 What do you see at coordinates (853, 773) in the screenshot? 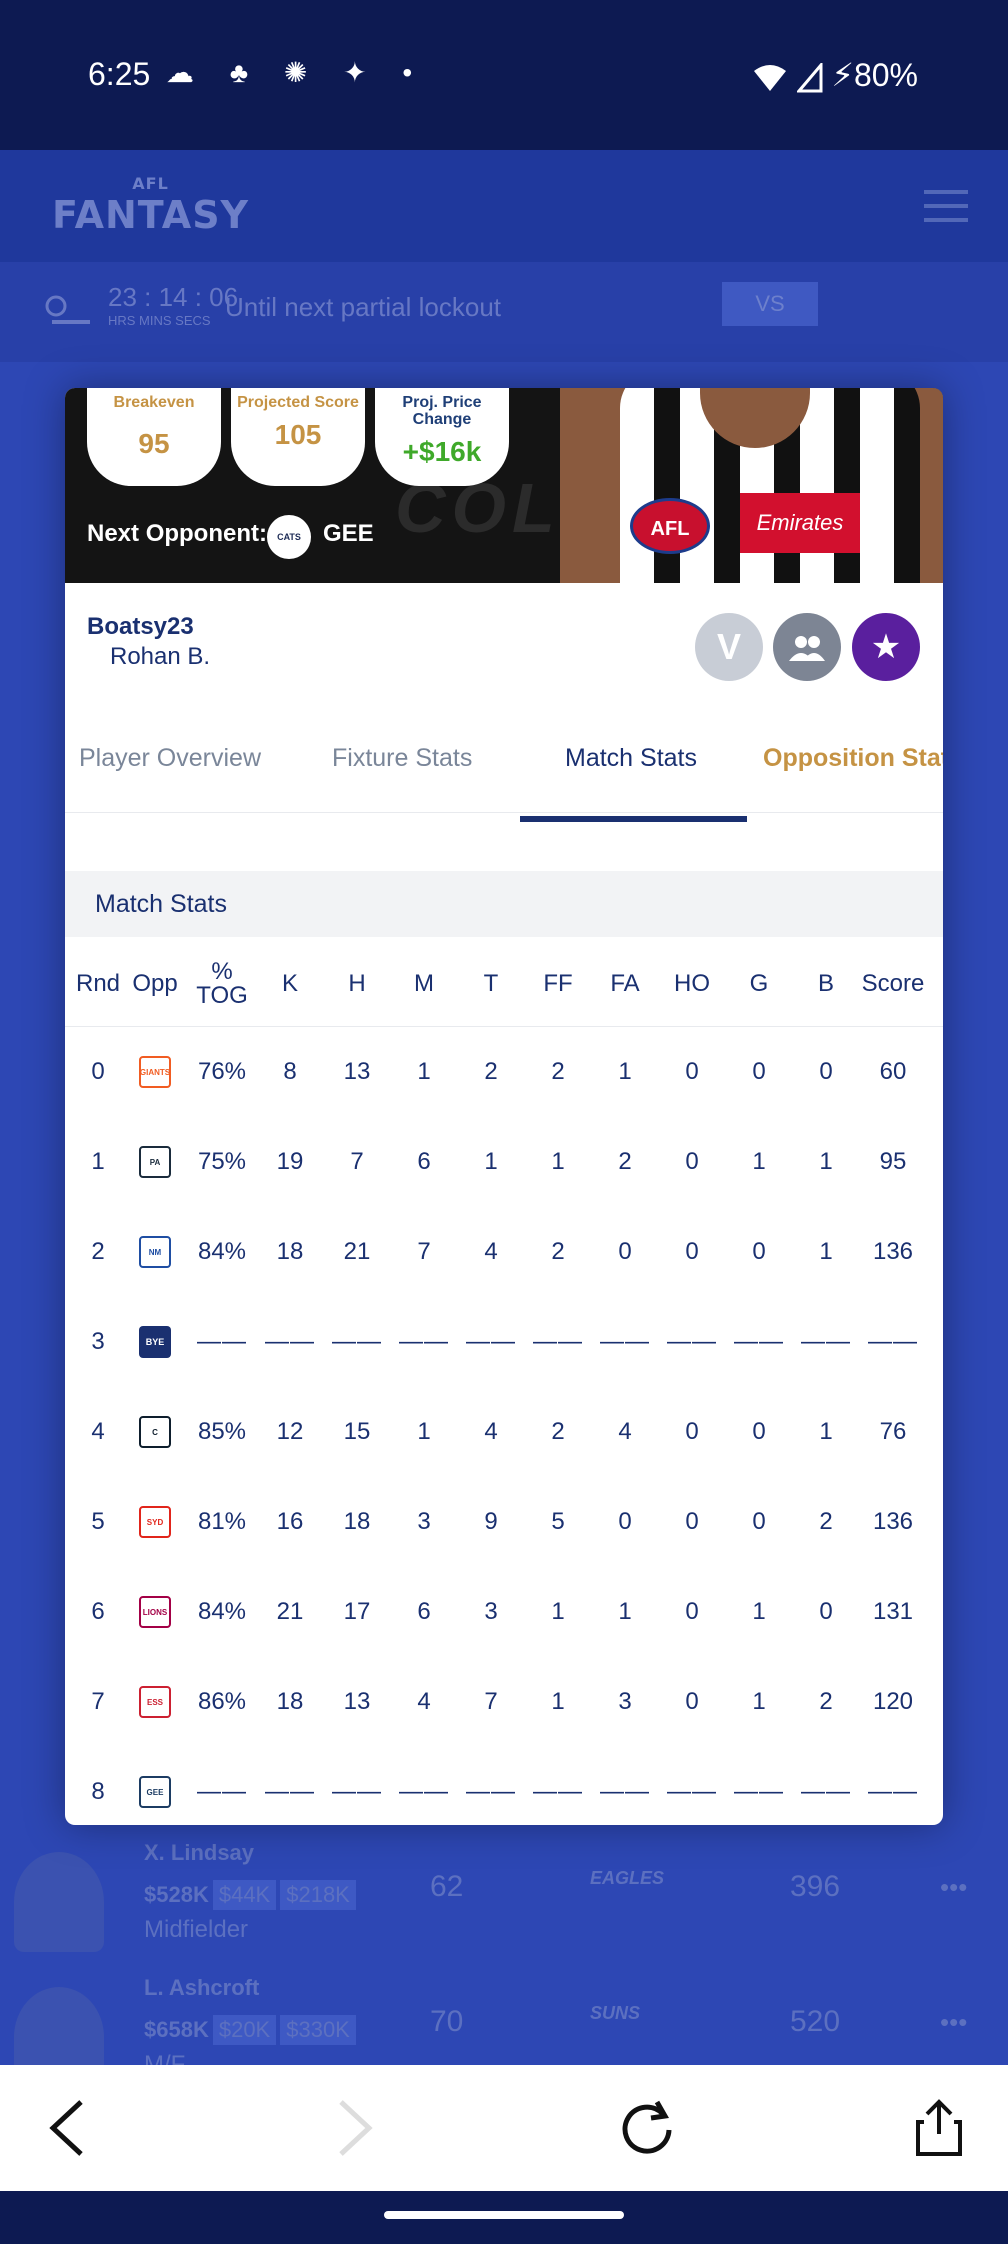
I see `tab-opposition-stats: Opposition Stat` at bounding box center [853, 773].